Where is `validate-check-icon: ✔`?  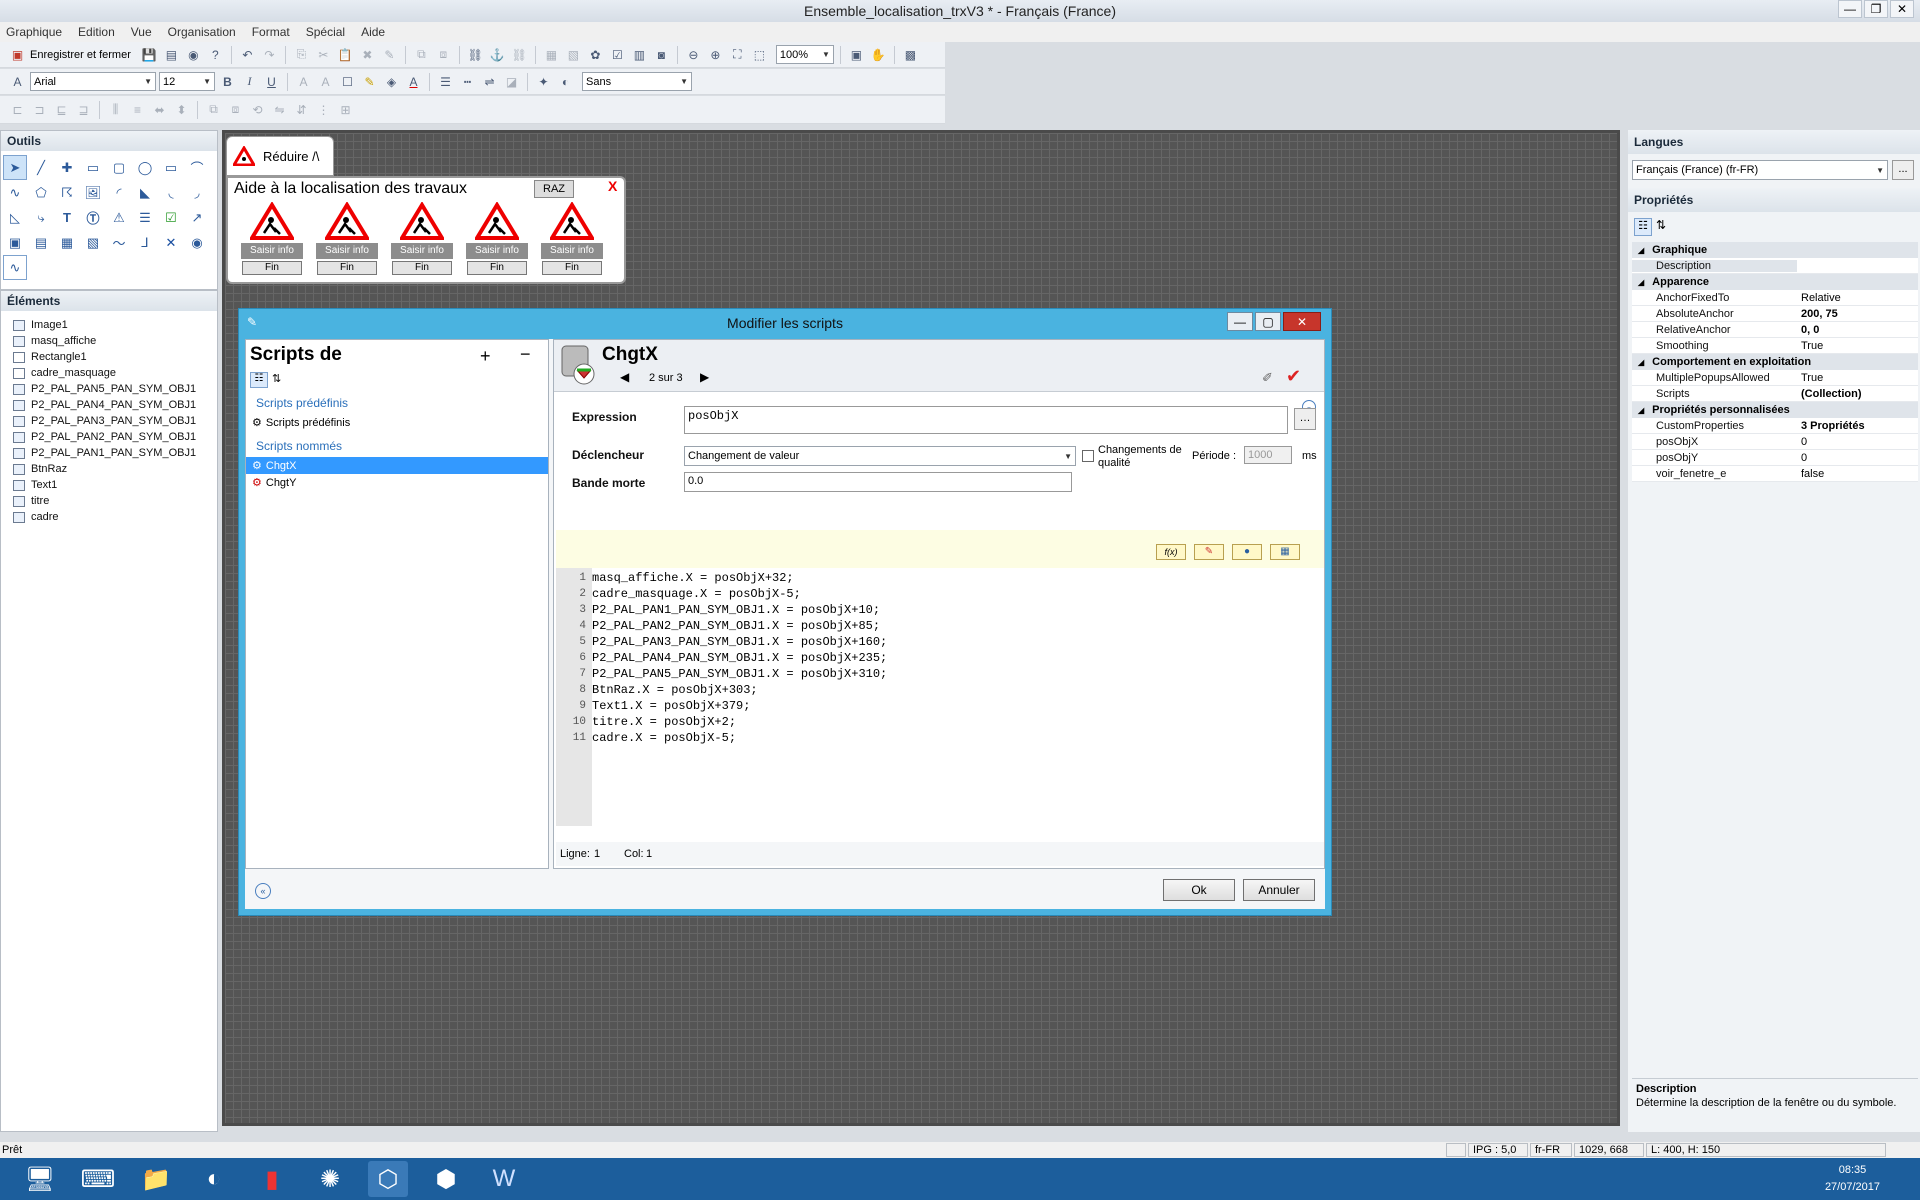 validate-check-icon: ✔ is located at coordinates (1293, 376).